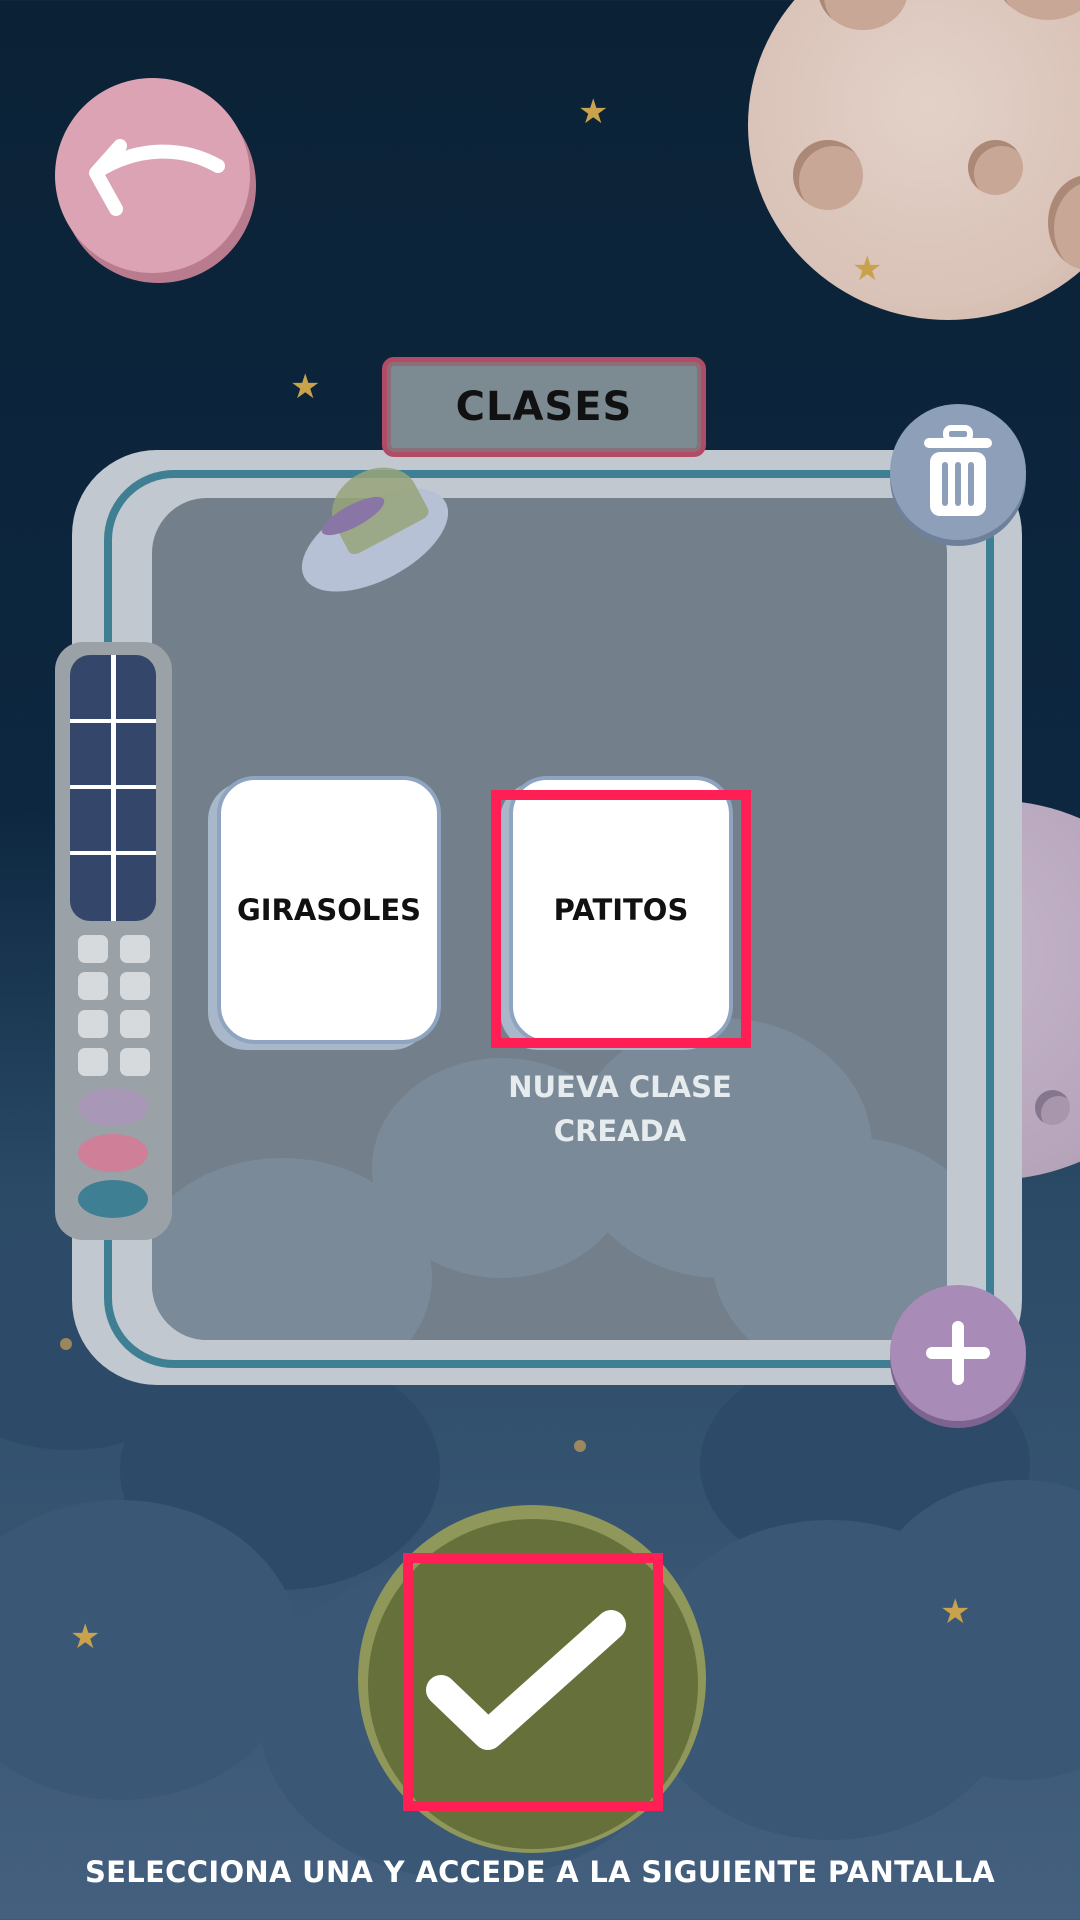 The width and height of the screenshot is (1080, 1920). I want to click on confirm-highlight, so click(533, 1682).